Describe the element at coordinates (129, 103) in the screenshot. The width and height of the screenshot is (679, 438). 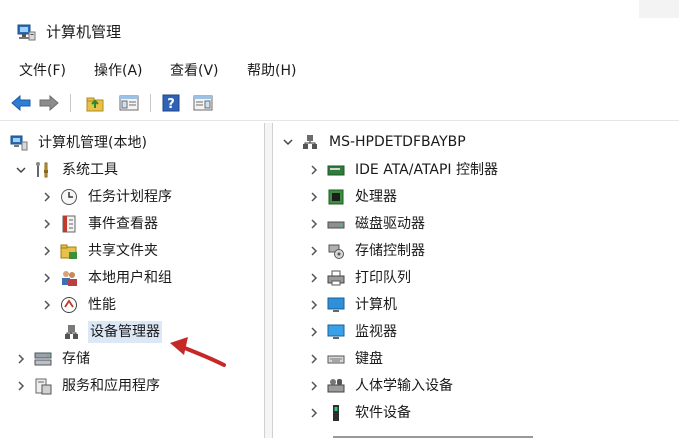
I see `show-hide-console-tree-icon` at that location.